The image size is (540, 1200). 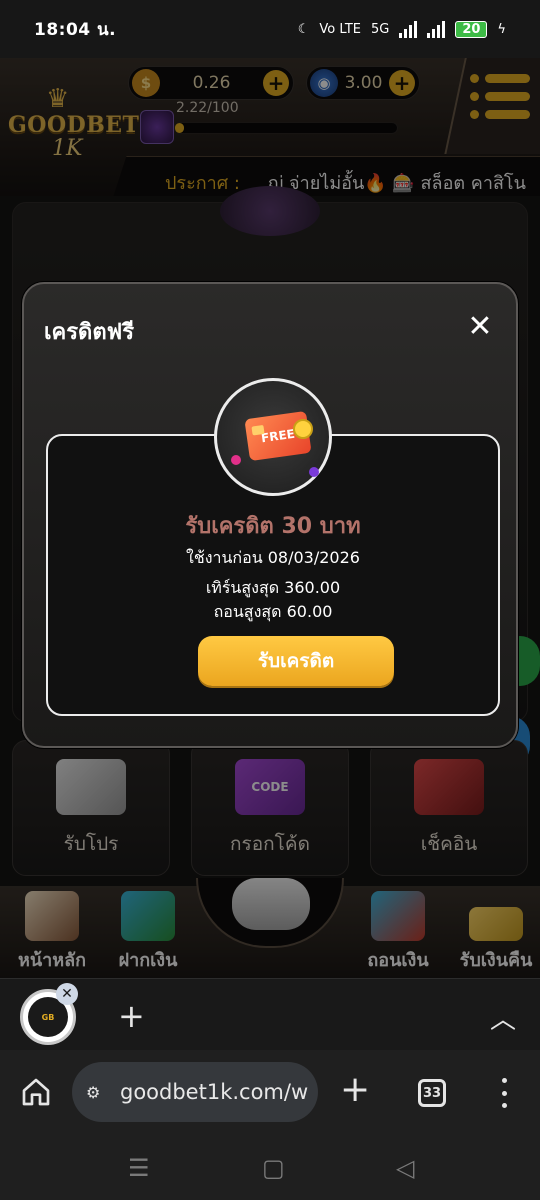 What do you see at coordinates (99, 1092) in the screenshot?
I see `site-settings-icon: ⚙` at bounding box center [99, 1092].